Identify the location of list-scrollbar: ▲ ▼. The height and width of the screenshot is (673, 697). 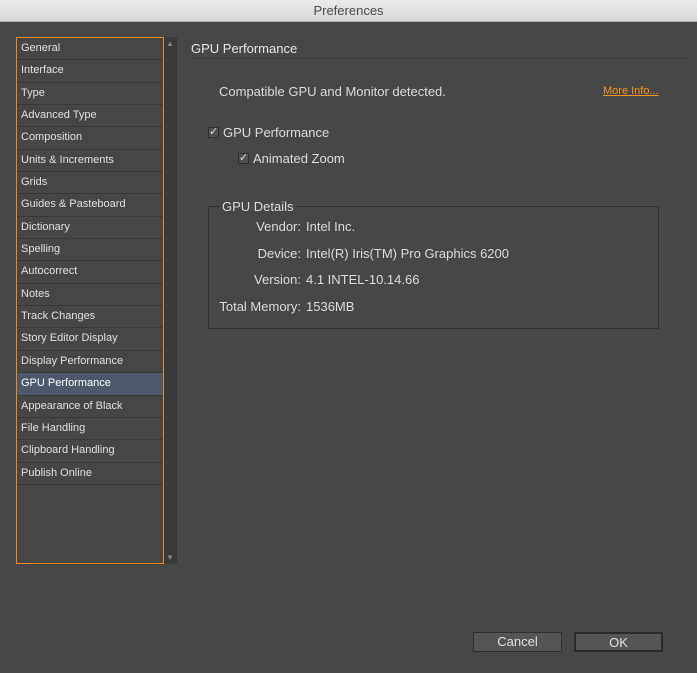
(170, 300).